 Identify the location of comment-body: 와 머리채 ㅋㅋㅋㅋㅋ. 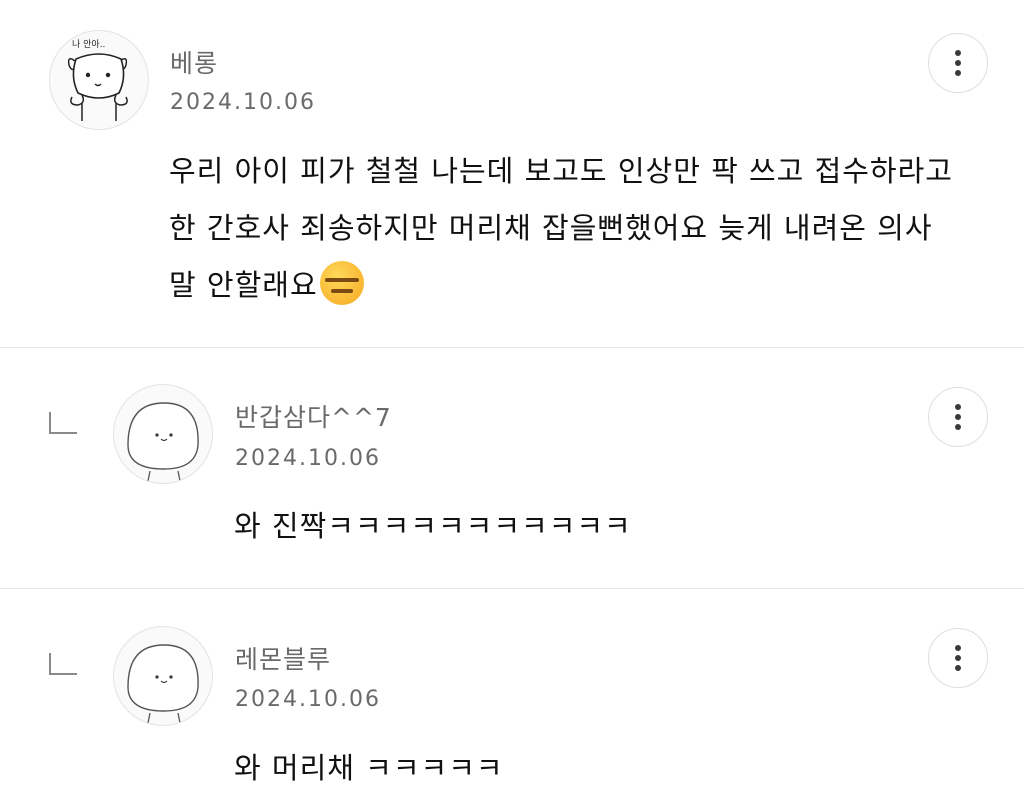
(369, 768).